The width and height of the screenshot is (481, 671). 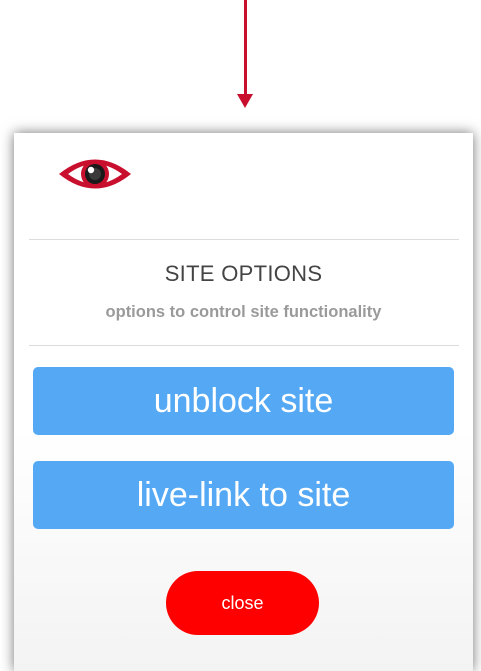 What do you see at coordinates (243, 495) in the screenshot?
I see `live-link-to-site-button: live-link to site` at bounding box center [243, 495].